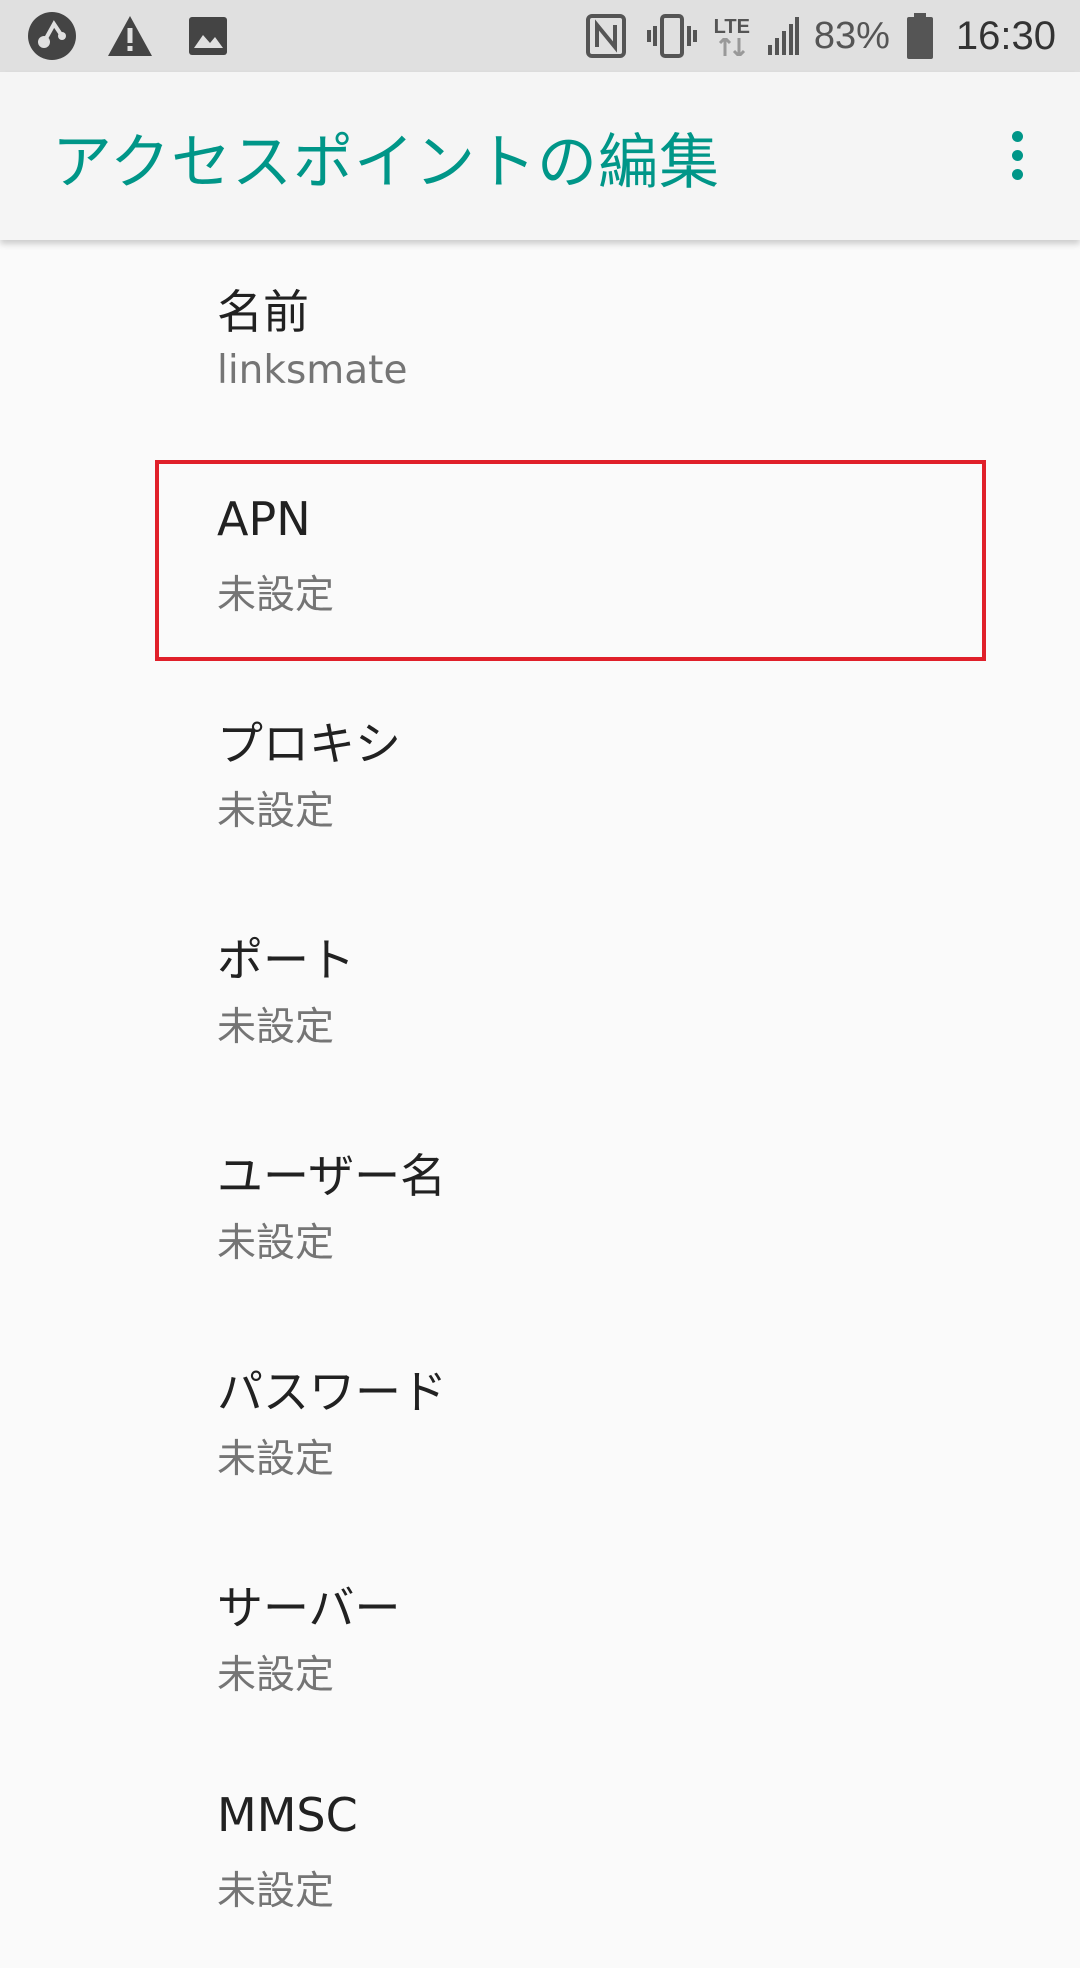 The width and height of the screenshot is (1080, 1968). Describe the element at coordinates (52, 36) in the screenshot. I see `app-notification-icon` at that location.